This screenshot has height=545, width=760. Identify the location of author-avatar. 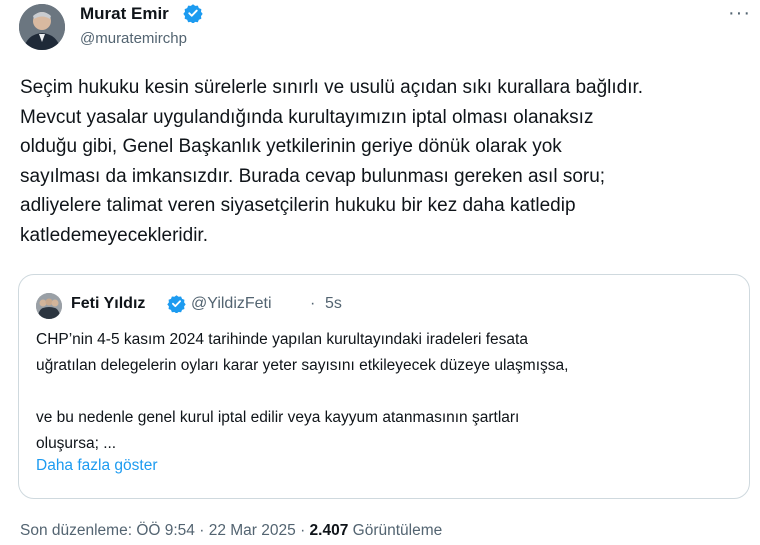
(42, 27).